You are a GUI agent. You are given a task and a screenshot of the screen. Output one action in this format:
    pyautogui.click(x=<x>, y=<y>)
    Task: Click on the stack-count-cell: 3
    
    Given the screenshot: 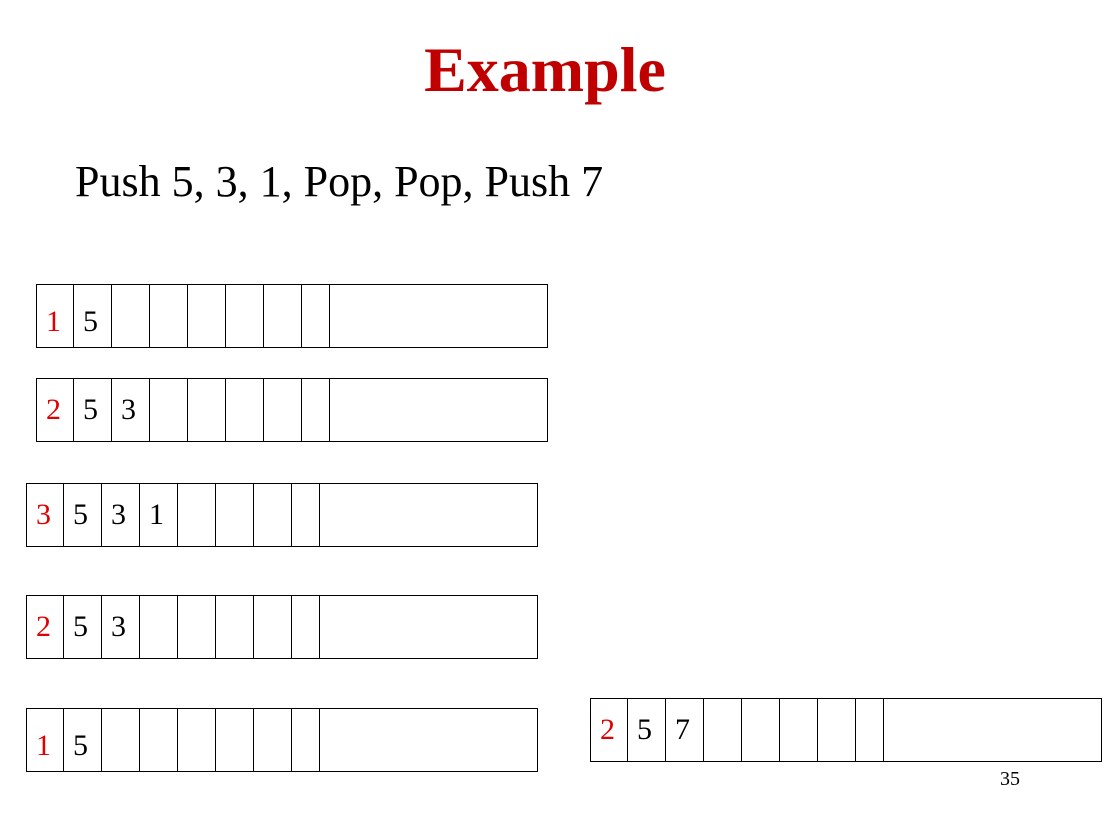 What is the action you would take?
    pyautogui.click(x=45, y=515)
    